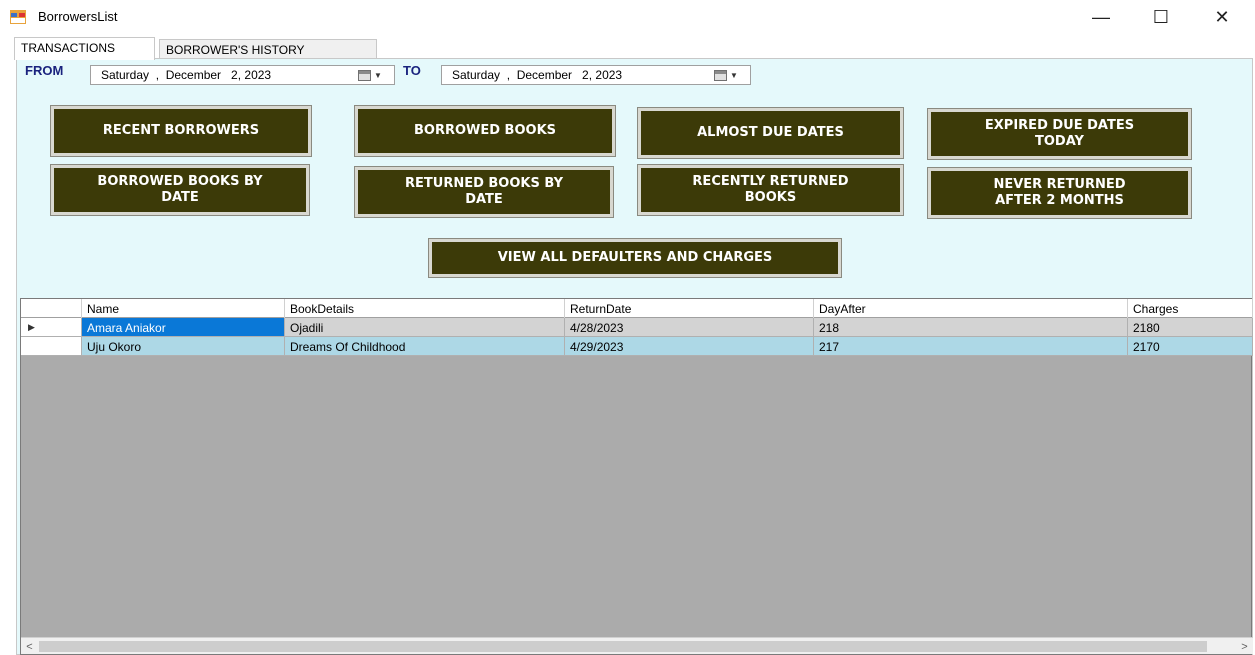 Image resolution: width=1255 pixels, height=655 pixels. Describe the element at coordinates (51, 346) in the screenshot. I see `row-header` at that location.